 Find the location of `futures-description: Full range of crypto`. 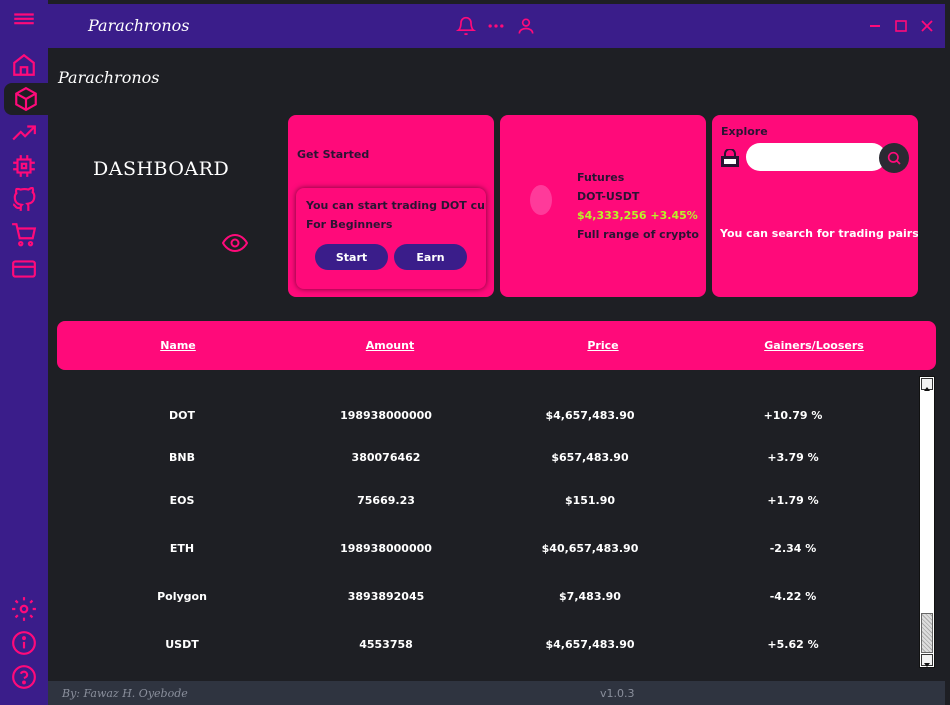

futures-description: Full range of crypto is located at coordinates (638, 234).